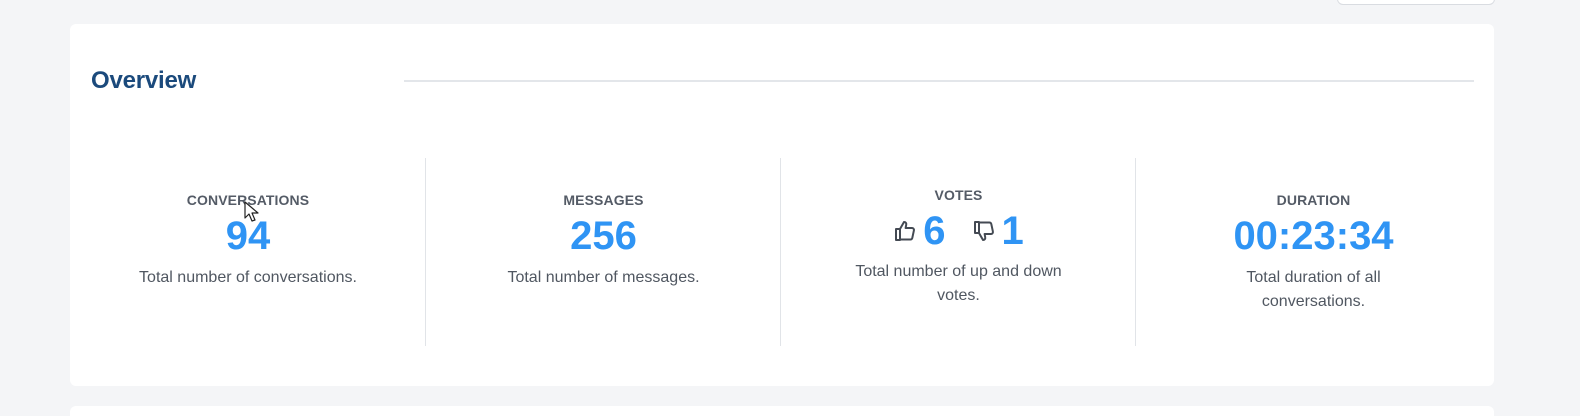 The image size is (1580, 416). What do you see at coordinates (603, 200) in the screenshot?
I see `messages-label: MESSAGES` at bounding box center [603, 200].